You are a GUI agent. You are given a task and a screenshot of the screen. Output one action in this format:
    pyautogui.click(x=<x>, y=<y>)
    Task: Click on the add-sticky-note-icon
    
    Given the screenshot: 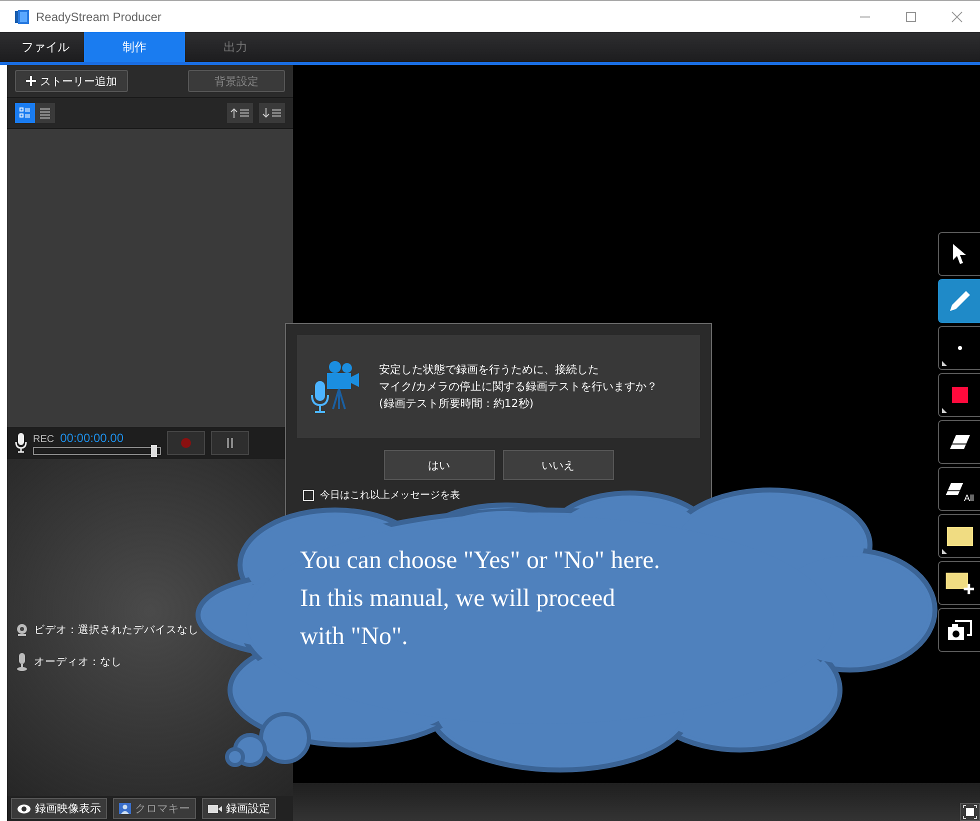 What is the action you would take?
    pyautogui.click(x=959, y=583)
    